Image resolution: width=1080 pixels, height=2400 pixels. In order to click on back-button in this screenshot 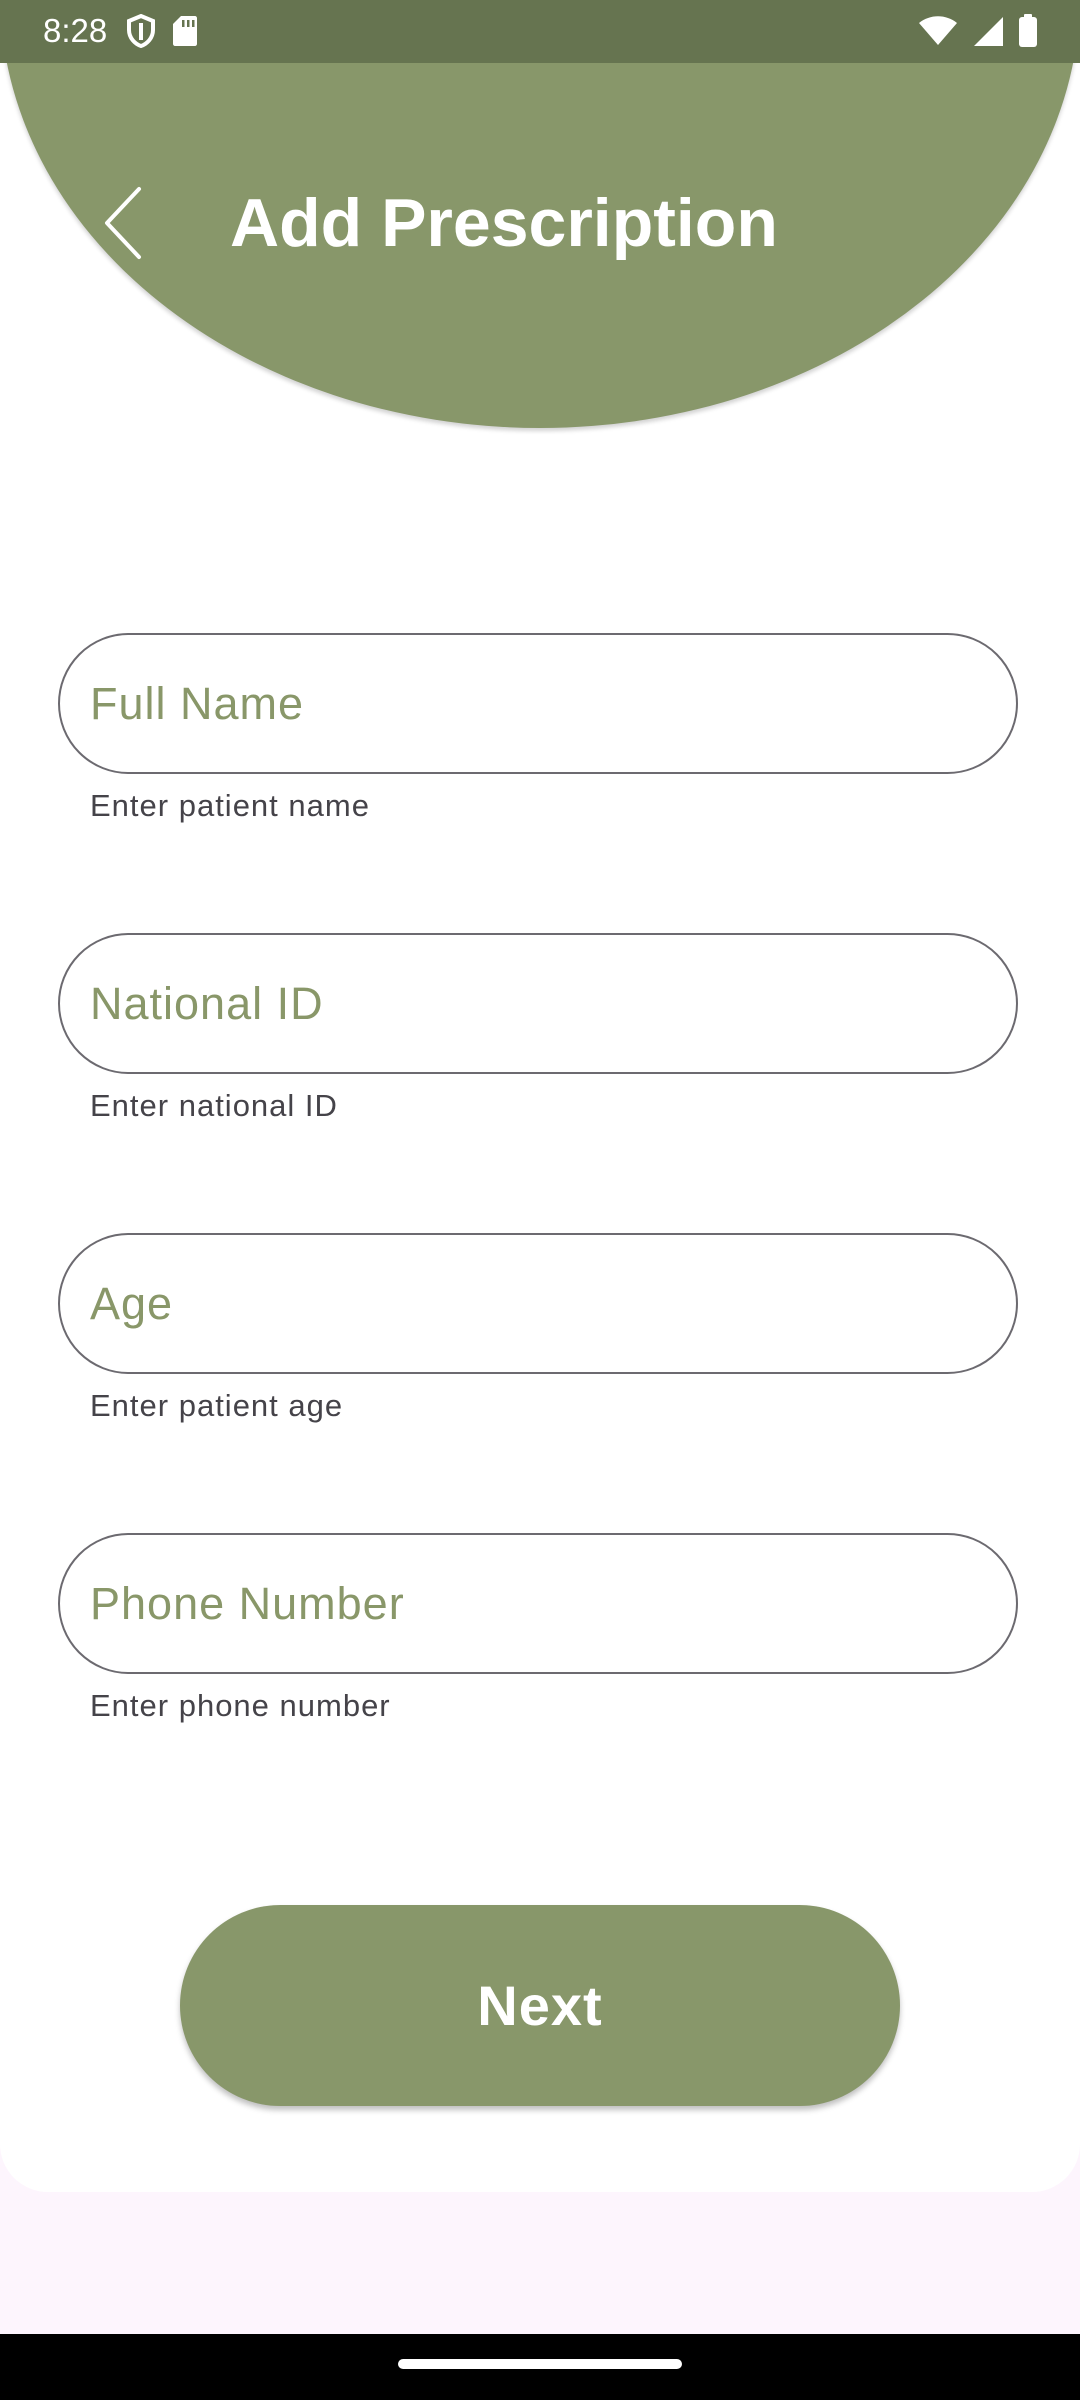, I will do `click(123, 225)`.